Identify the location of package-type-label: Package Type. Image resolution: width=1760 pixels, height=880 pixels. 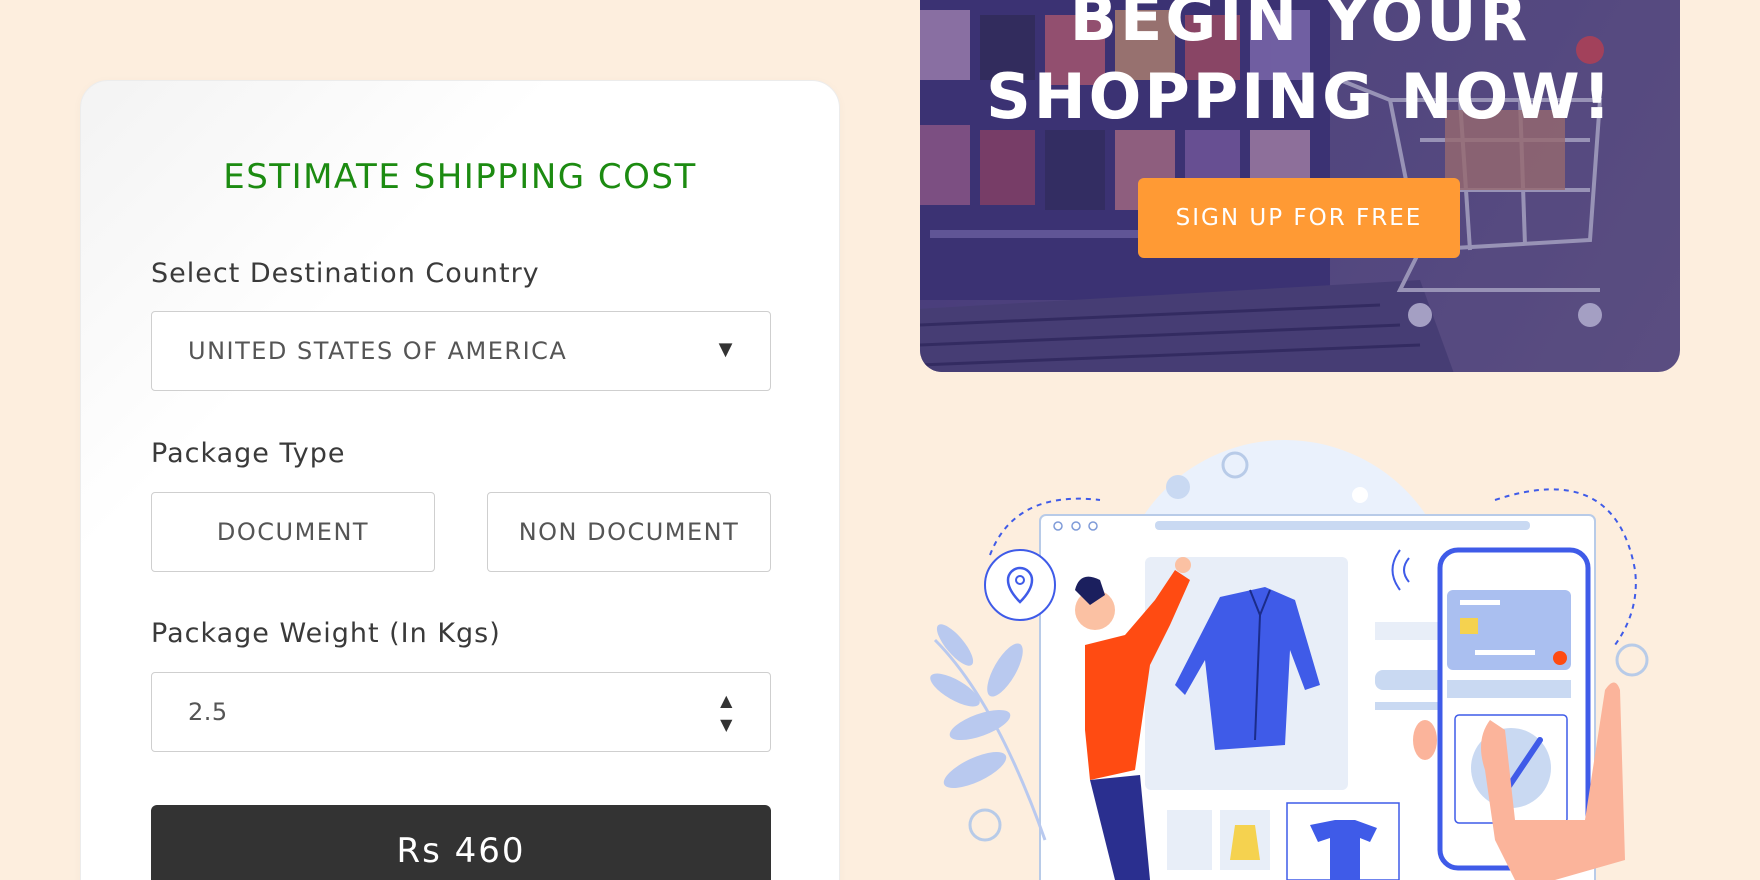
(248, 453).